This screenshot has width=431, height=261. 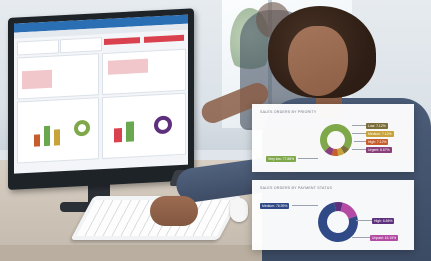 What do you see at coordinates (174, 211) in the screenshot?
I see `person-hand` at bounding box center [174, 211].